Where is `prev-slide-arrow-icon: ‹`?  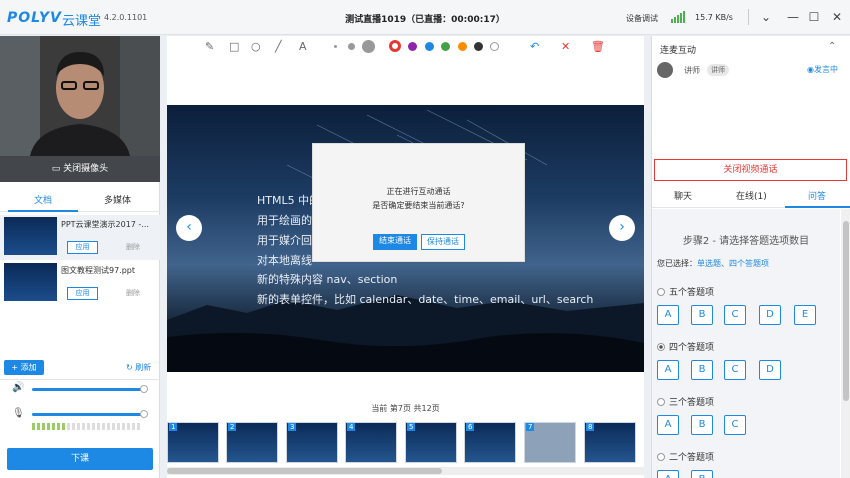
prev-slide-arrow-icon: ‹ is located at coordinates (189, 228).